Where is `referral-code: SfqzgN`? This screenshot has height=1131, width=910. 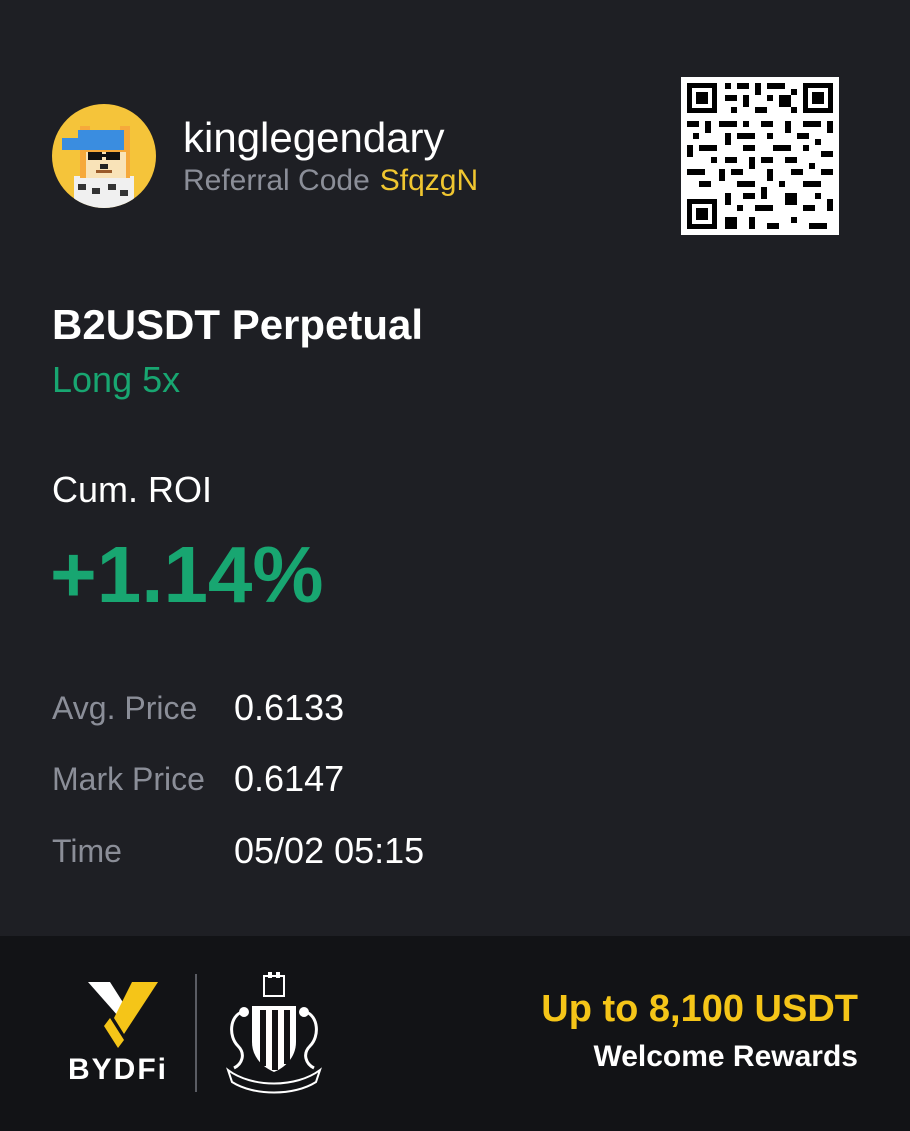
referral-code: SfqzgN is located at coordinates (429, 180).